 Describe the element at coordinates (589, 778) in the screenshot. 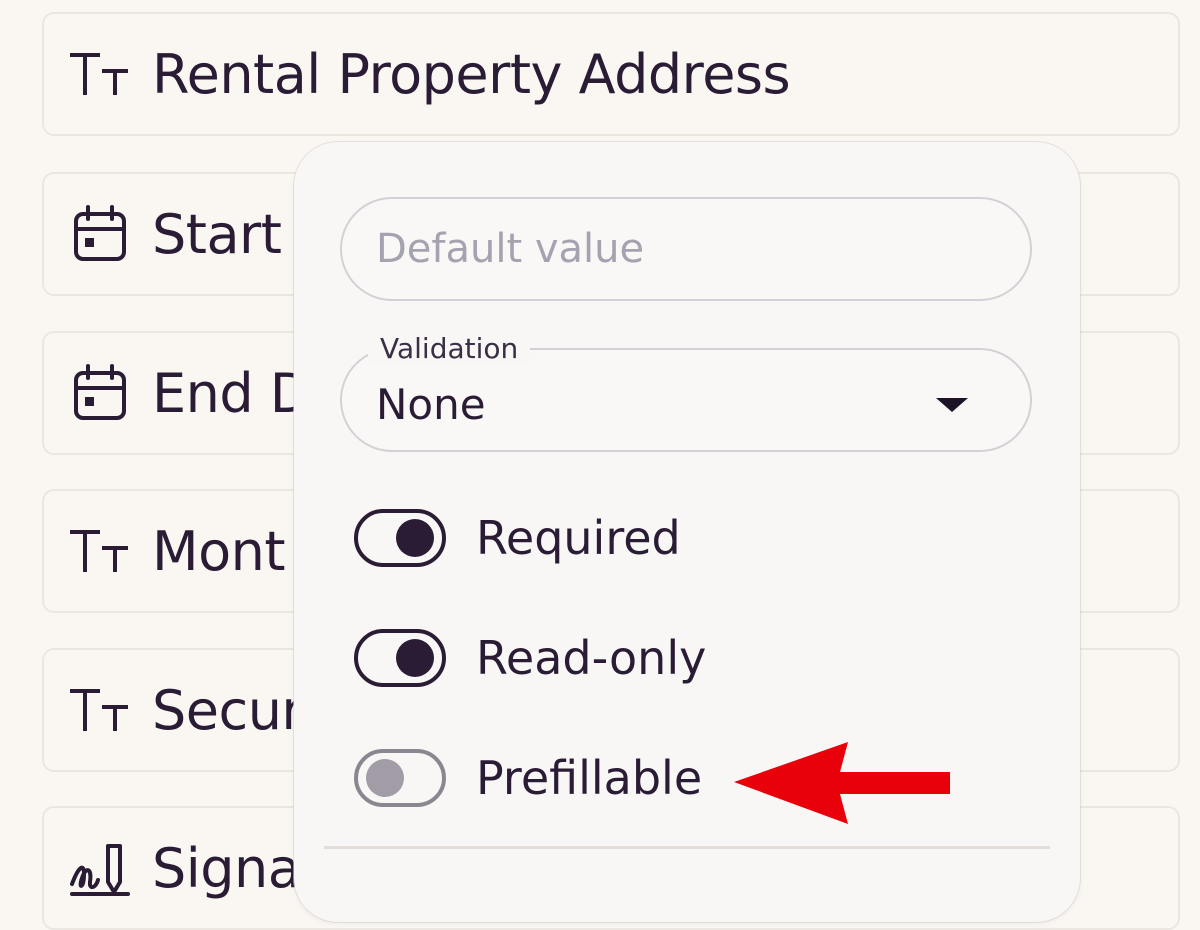

I see `prefillable-label: Prefillable` at that location.